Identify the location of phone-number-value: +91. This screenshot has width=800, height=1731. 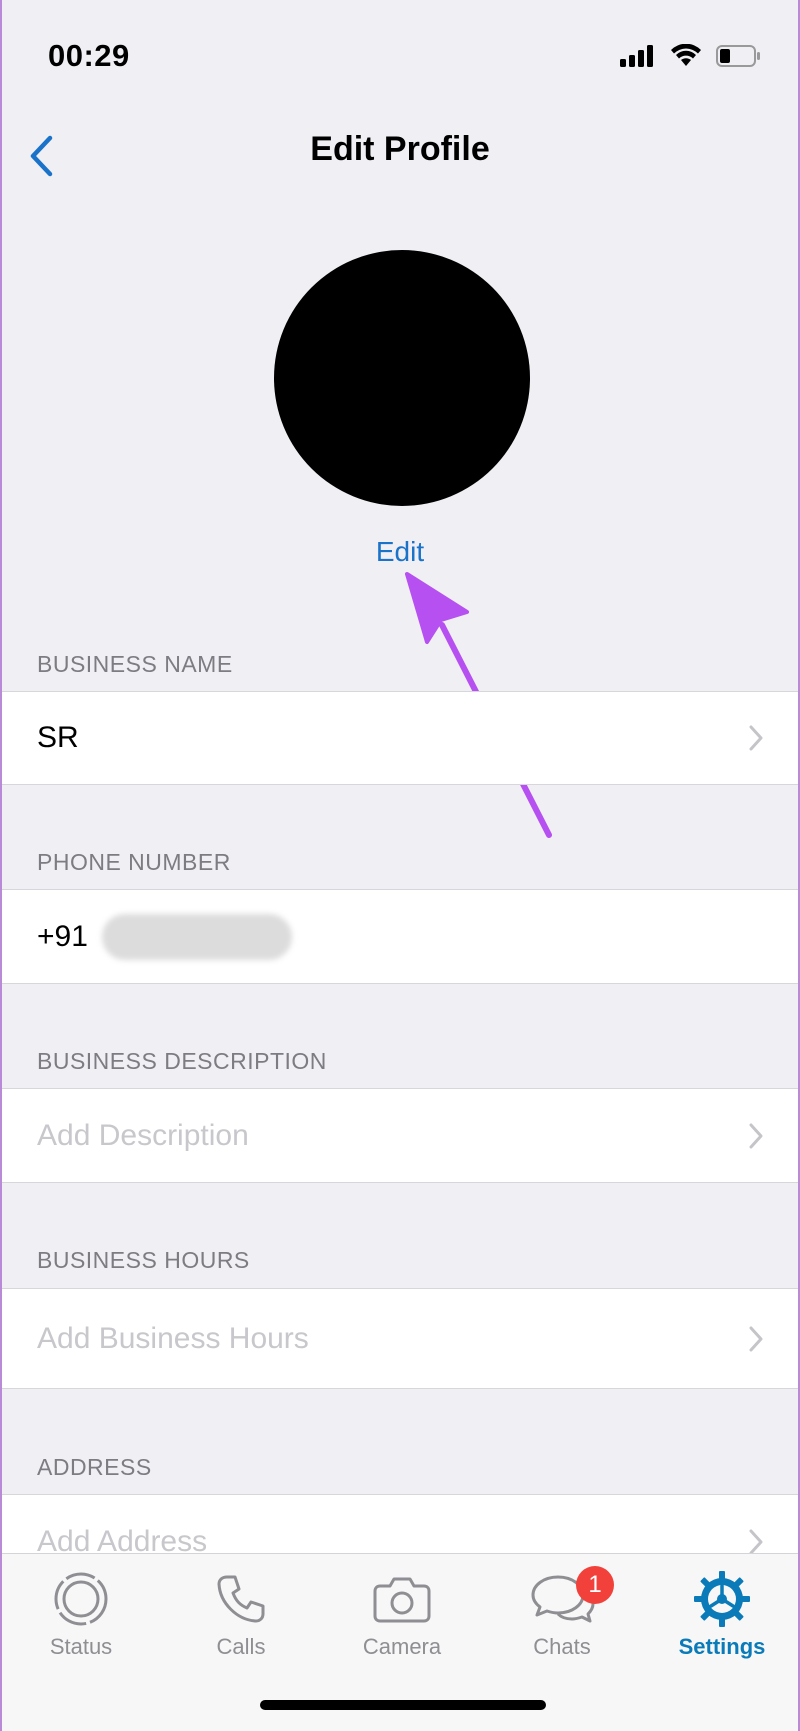
(62, 936).